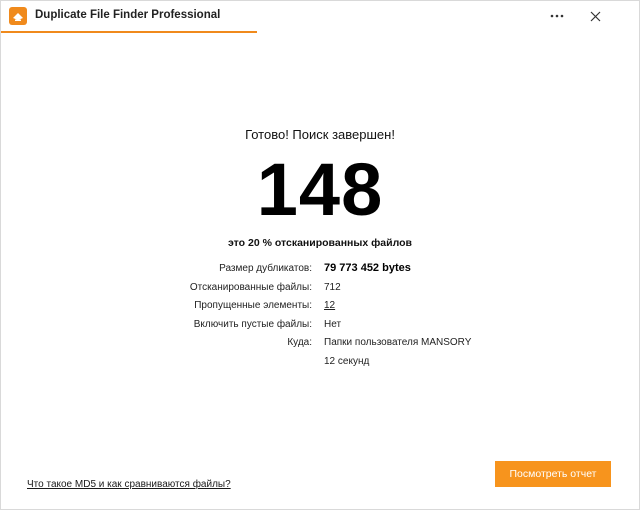  I want to click on stat-row-location: Куда: Папки пользователя MANSORY, so click(320, 342).